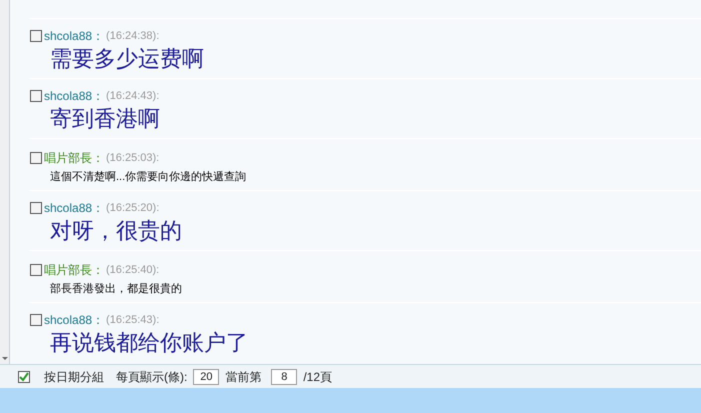 Image resolution: width=701 pixels, height=413 pixels. I want to click on message-text: 需要多少运费啊, so click(127, 59).